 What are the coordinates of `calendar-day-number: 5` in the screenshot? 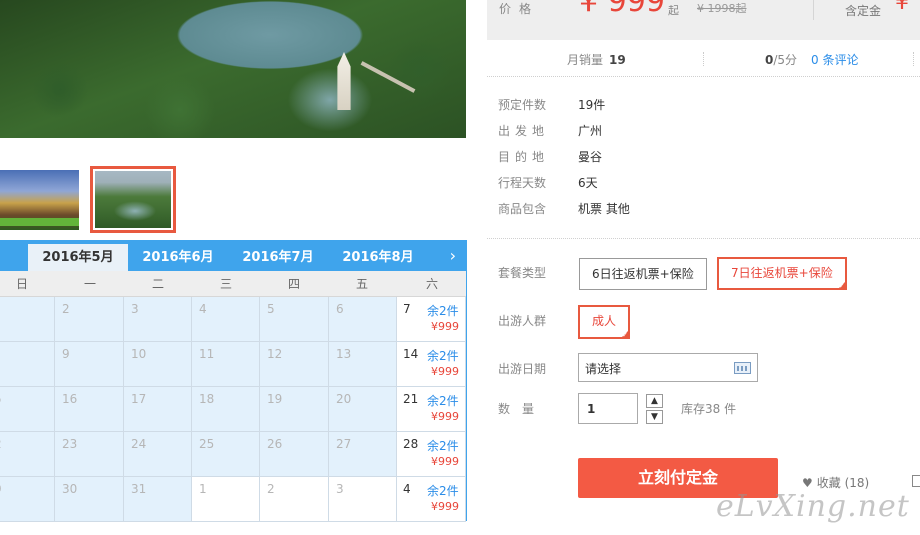 It's located at (1, 399).